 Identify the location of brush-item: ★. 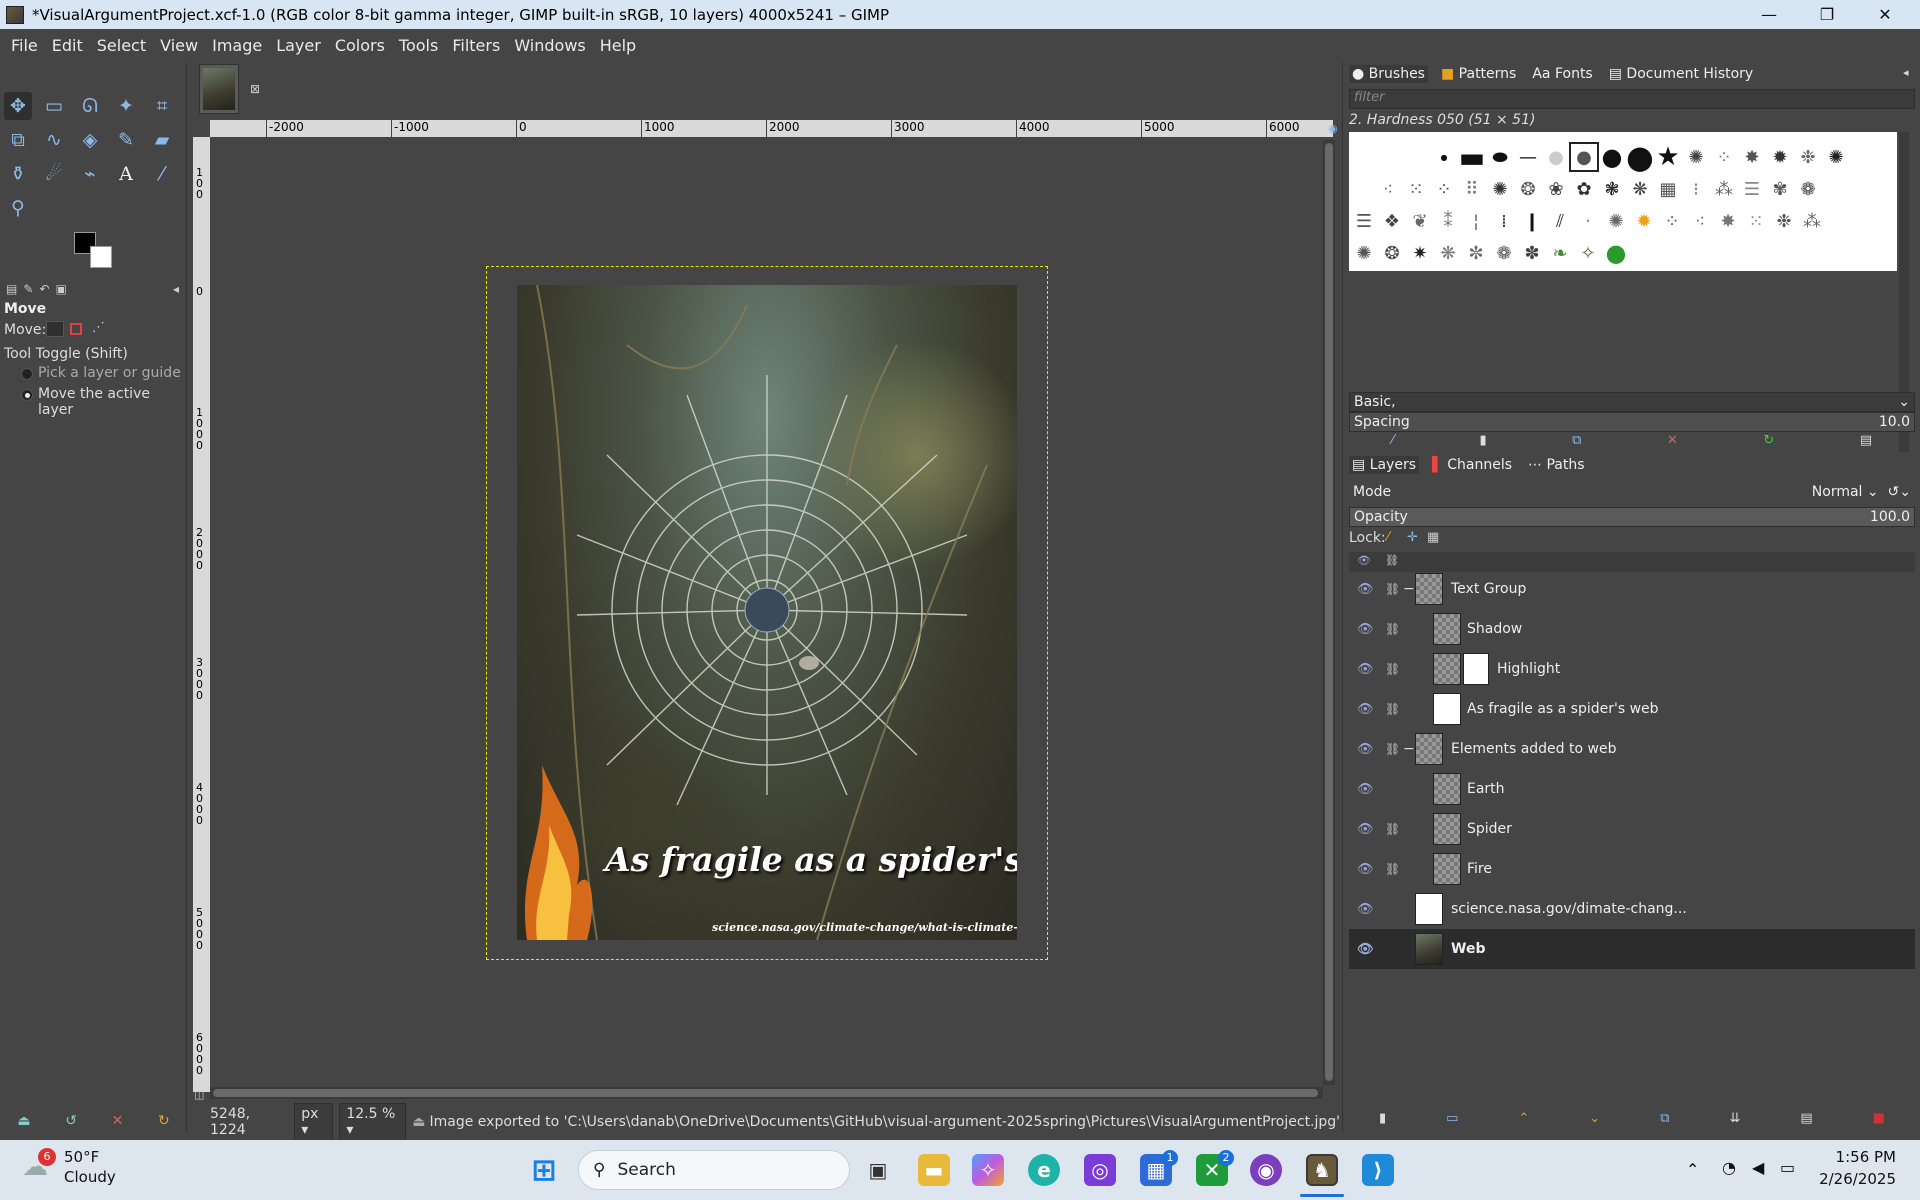
(1668, 157).